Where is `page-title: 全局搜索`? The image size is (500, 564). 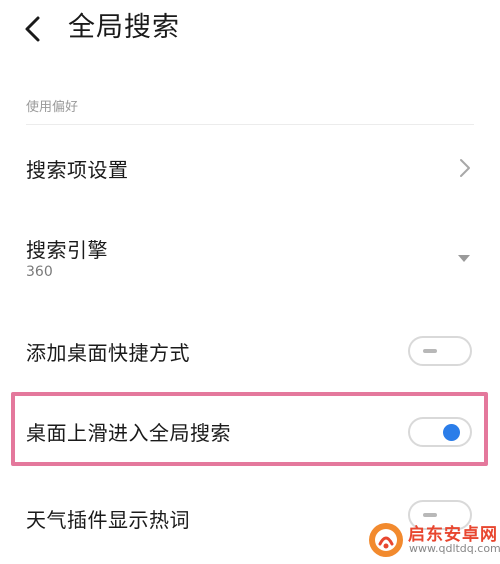 page-title: 全局搜索 is located at coordinates (124, 27).